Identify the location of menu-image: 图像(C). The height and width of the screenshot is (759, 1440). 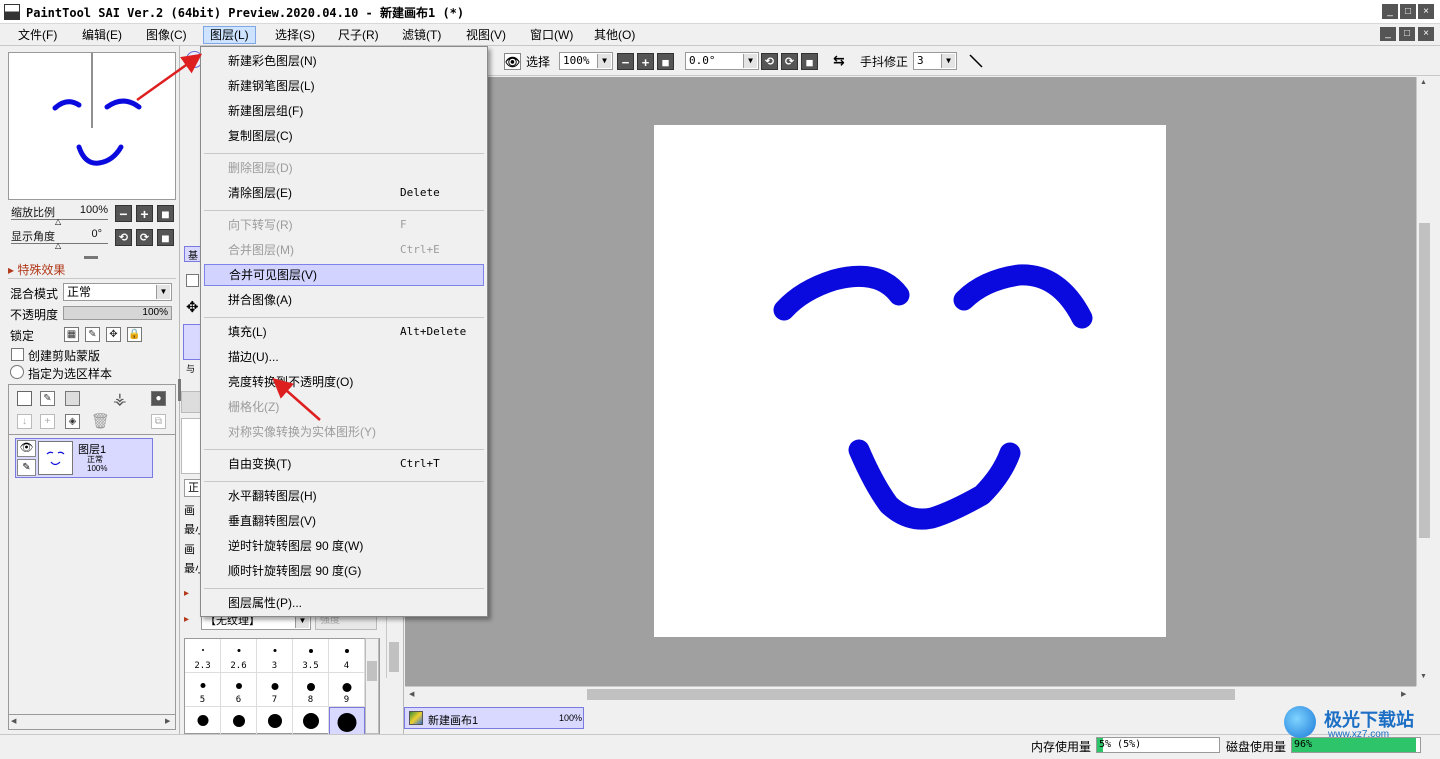
(166, 35).